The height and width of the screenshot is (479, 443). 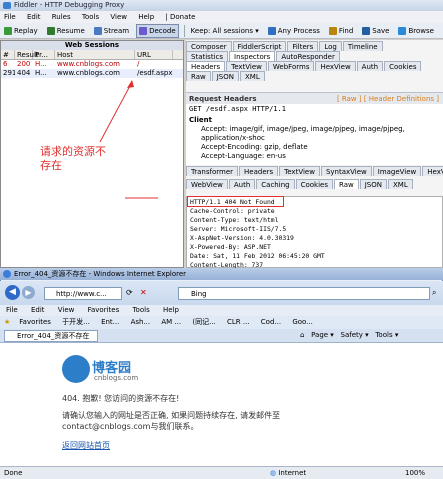 I want to click on resp-tab-syntaxview: SyntaxView, so click(x=346, y=171).